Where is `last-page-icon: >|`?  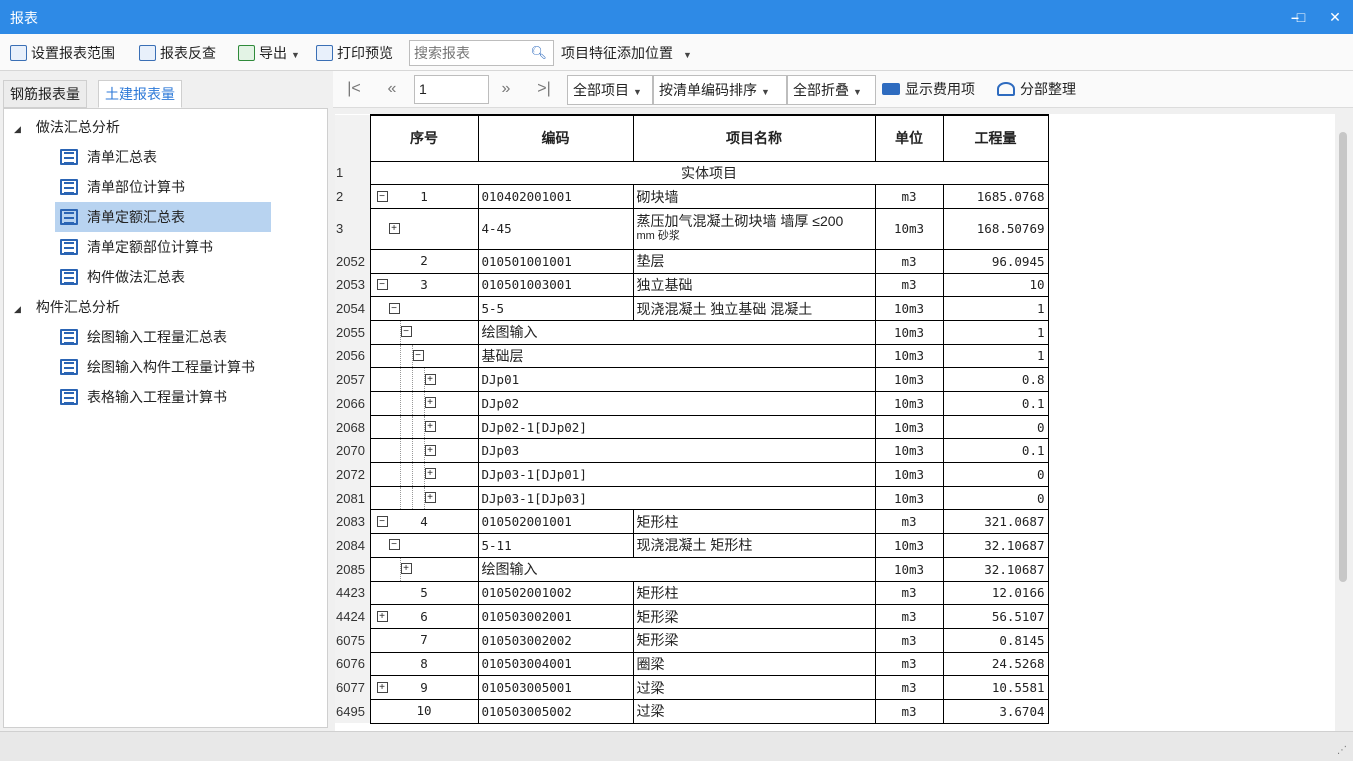 last-page-icon: >| is located at coordinates (544, 89).